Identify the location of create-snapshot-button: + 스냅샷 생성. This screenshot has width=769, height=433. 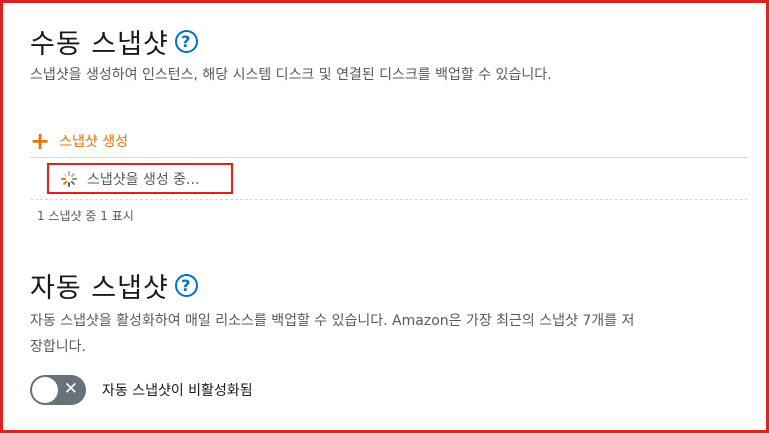
(79, 141).